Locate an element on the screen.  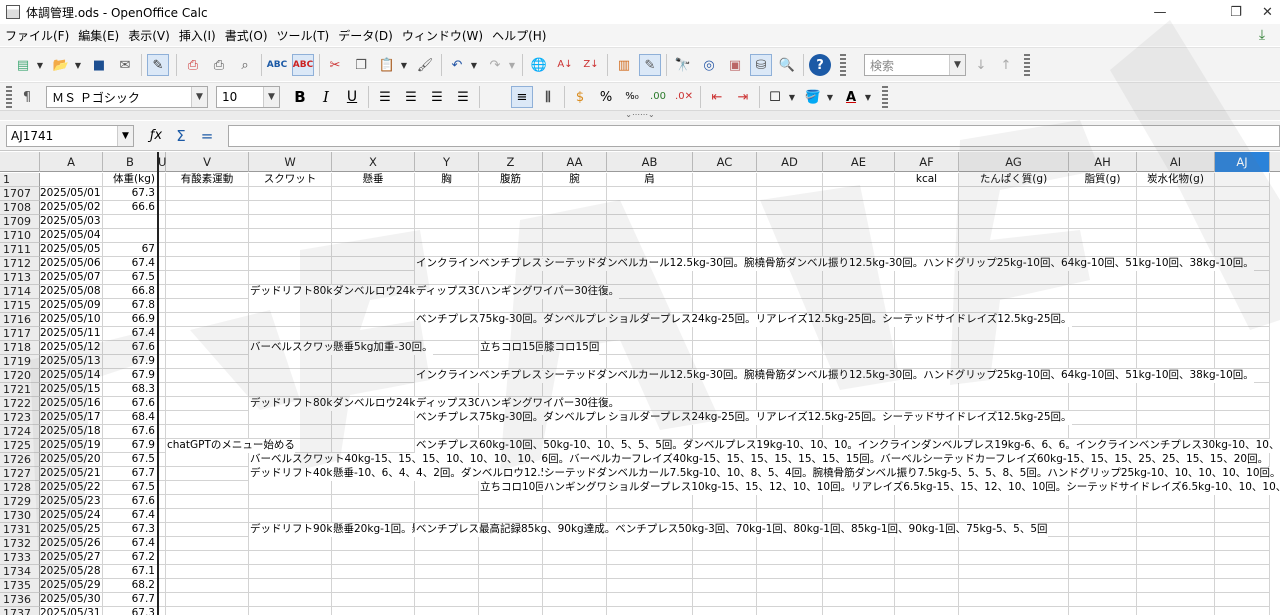
borders-dropdown-icon: ▼ is located at coordinates (792, 97).